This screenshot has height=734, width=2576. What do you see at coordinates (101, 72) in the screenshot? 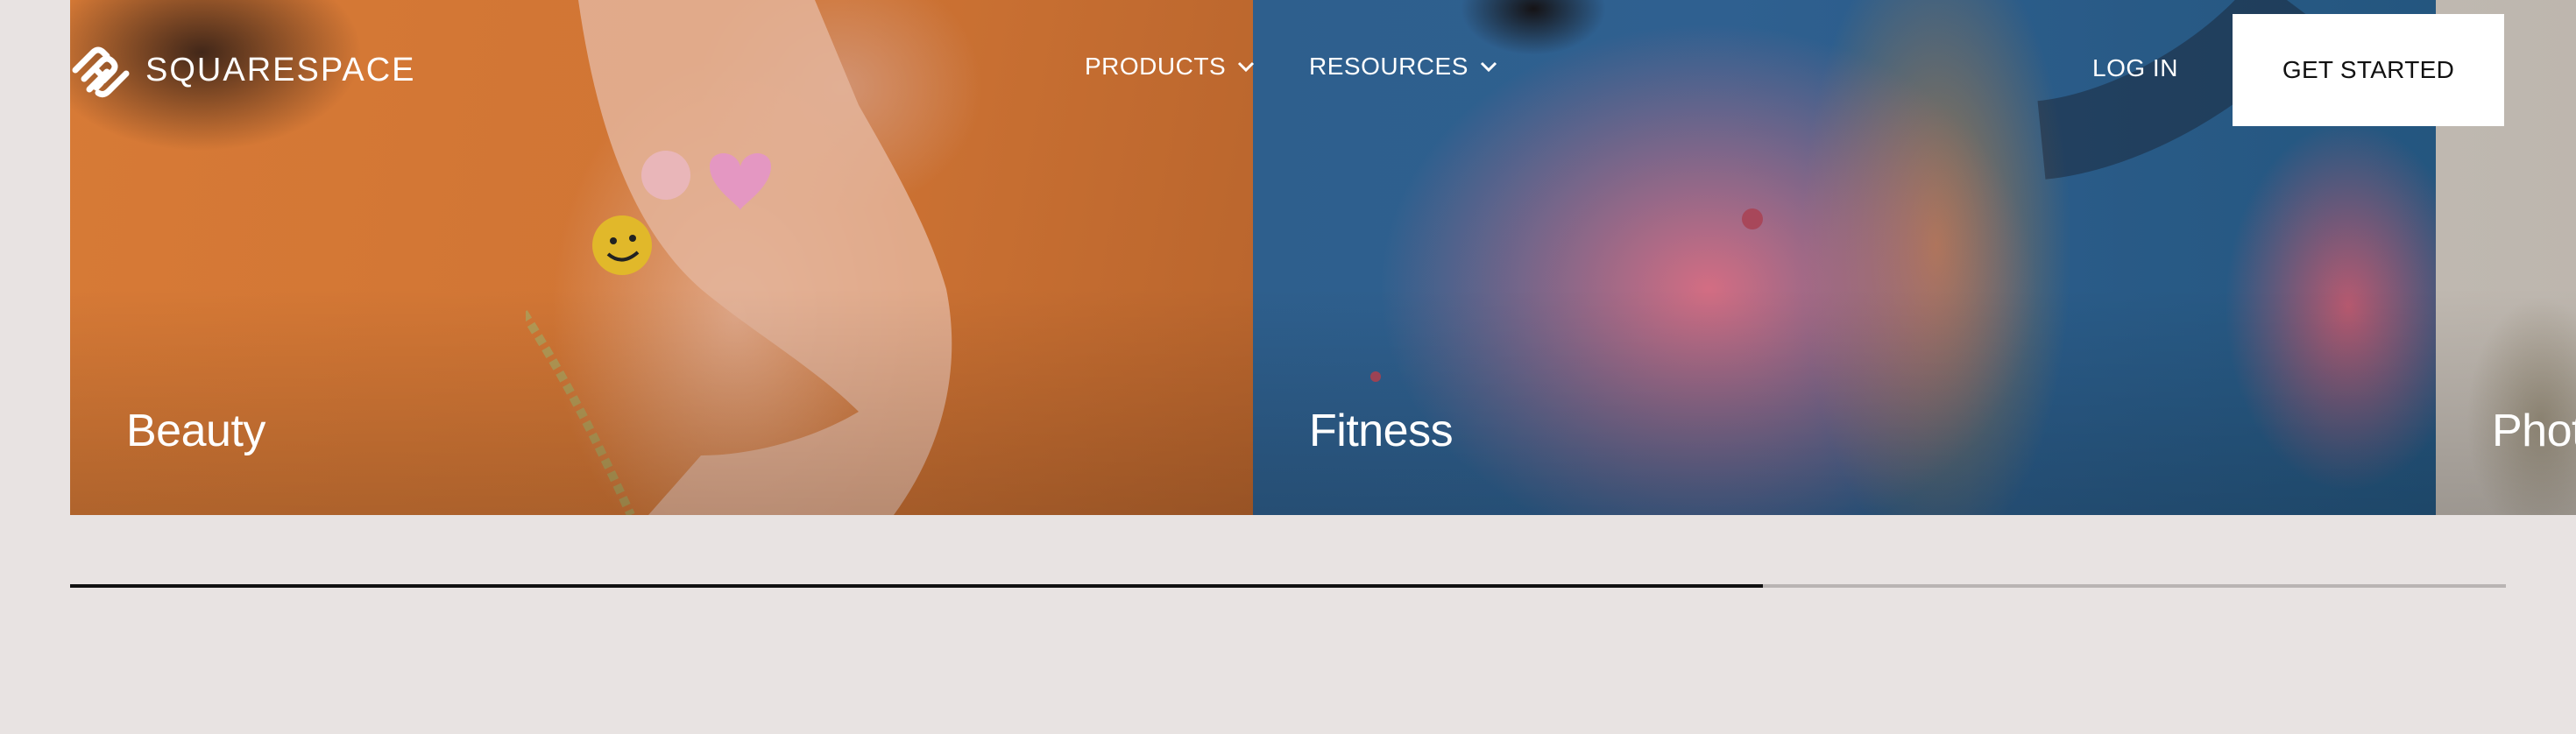
I see `squarespace-logo-icon` at bounding box center [101, 72].